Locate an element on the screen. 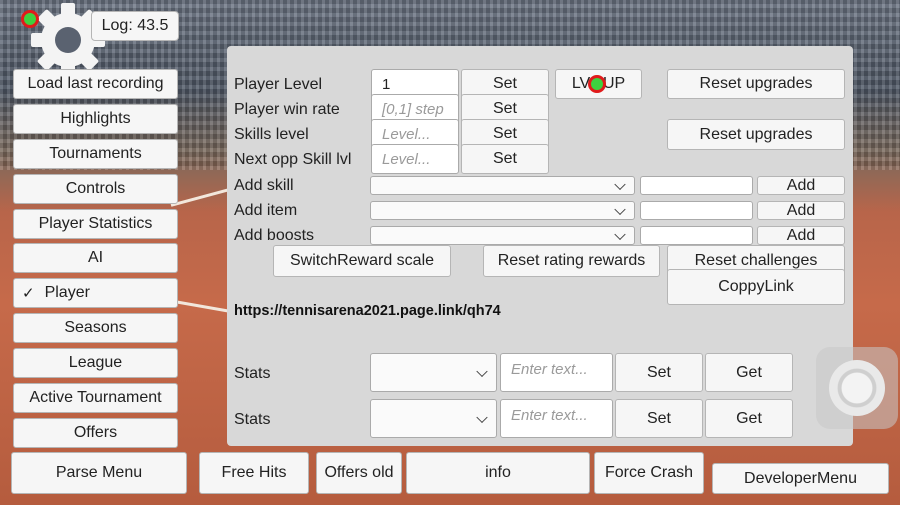 This screenshot has height=505, width=900. stats-set-button: Set is located at coordinates (659, 372).